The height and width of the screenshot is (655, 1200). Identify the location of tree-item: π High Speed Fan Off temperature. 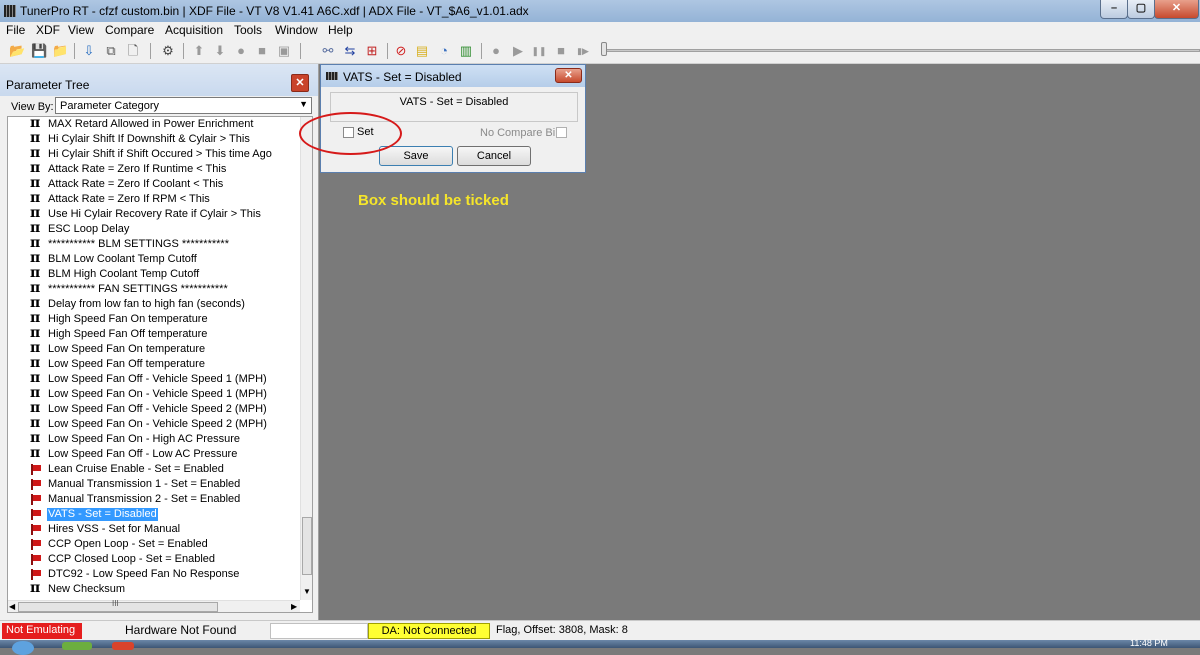
(154, 334).